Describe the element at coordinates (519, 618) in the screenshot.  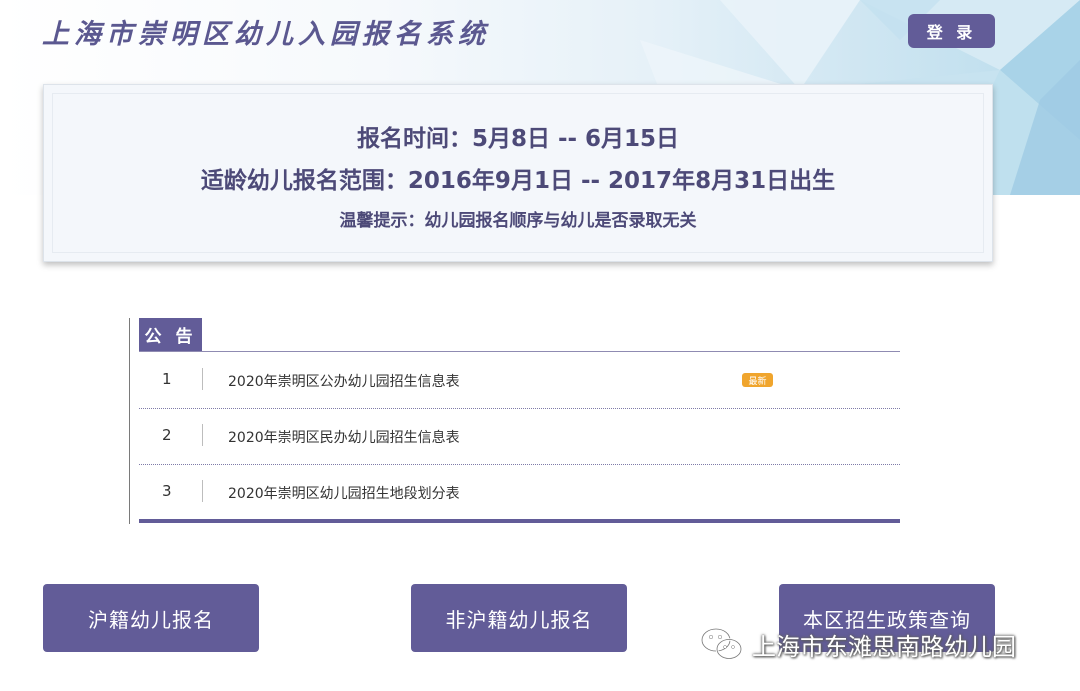
I see `nonlocal-registration-button: 非沪籍幼儿报名` at that location.